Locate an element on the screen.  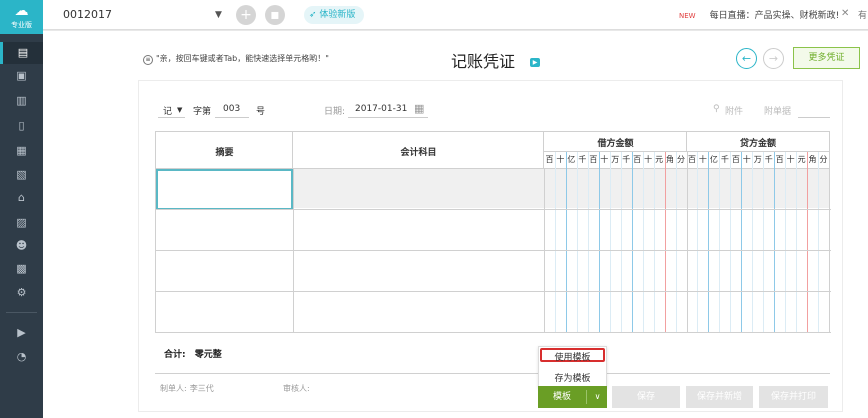
voucher-icon: ▤ is located at coordinates (21, 53).